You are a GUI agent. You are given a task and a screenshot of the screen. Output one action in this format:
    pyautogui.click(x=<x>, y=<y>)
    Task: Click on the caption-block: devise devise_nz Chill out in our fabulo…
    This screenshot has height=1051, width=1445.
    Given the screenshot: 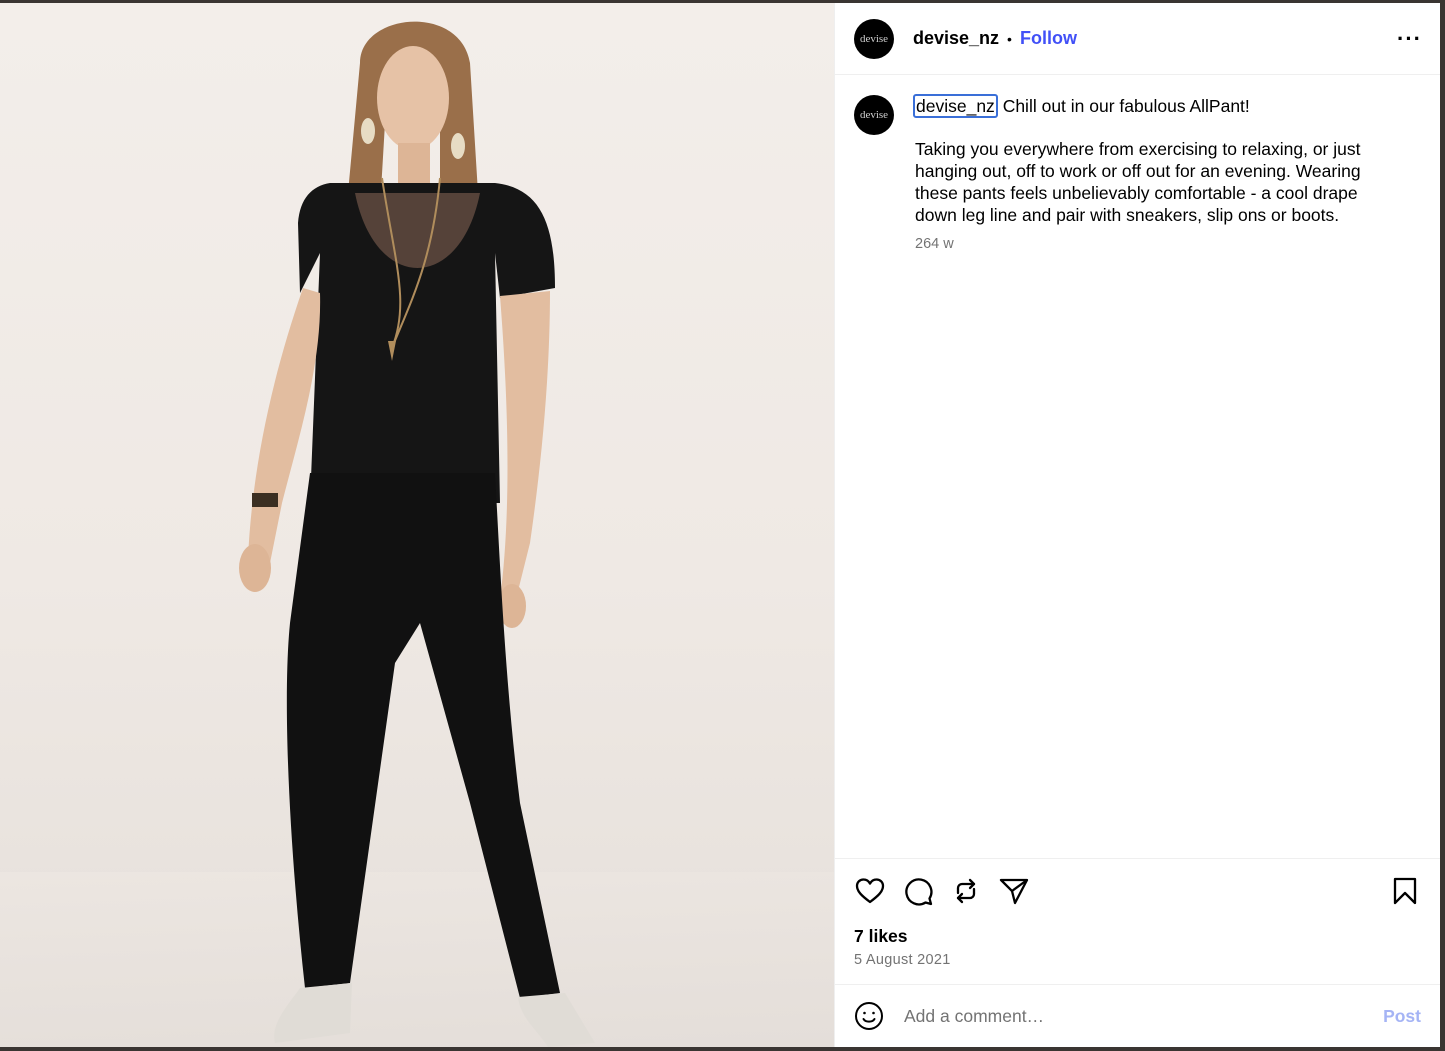 What is the action you would take?
    pyautogui.click(x=1137, y=174)
    